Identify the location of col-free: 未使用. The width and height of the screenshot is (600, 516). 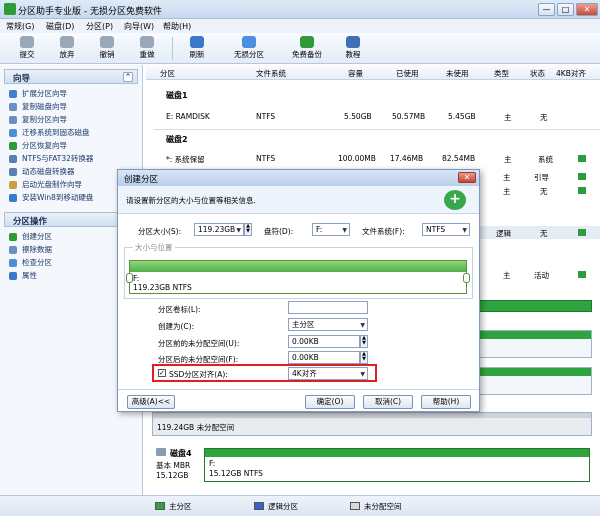
(457, 73).